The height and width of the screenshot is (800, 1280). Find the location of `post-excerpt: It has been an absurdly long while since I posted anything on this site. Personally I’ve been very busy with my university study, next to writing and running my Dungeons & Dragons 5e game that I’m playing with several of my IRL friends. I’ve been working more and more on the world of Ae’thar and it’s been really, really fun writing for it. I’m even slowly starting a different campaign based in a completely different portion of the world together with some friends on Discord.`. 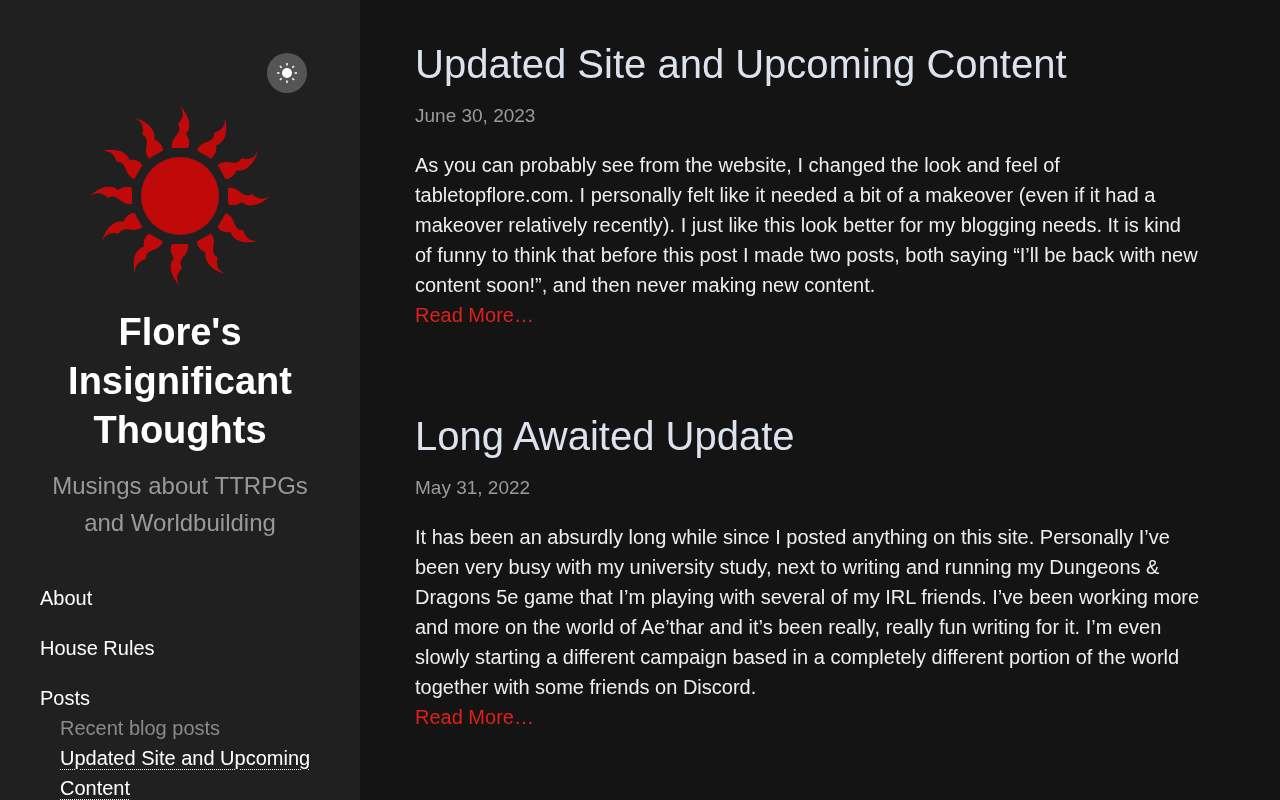

post-excerpt: It has been an absurdly long while since I posted anything on this site. Personally I’ve been very busy with my university study, next to writing and running my Dungeons & Dragons 5e game that I’m playing with several of my IRL friends. I’ve been working more and more on the world of Ae’thar and it’s been really, really fun writing for it. I’m even slowly starting a different campaign based in a completely different portion of the world together with some friends on Discord. is located at coordinates (807, 612).